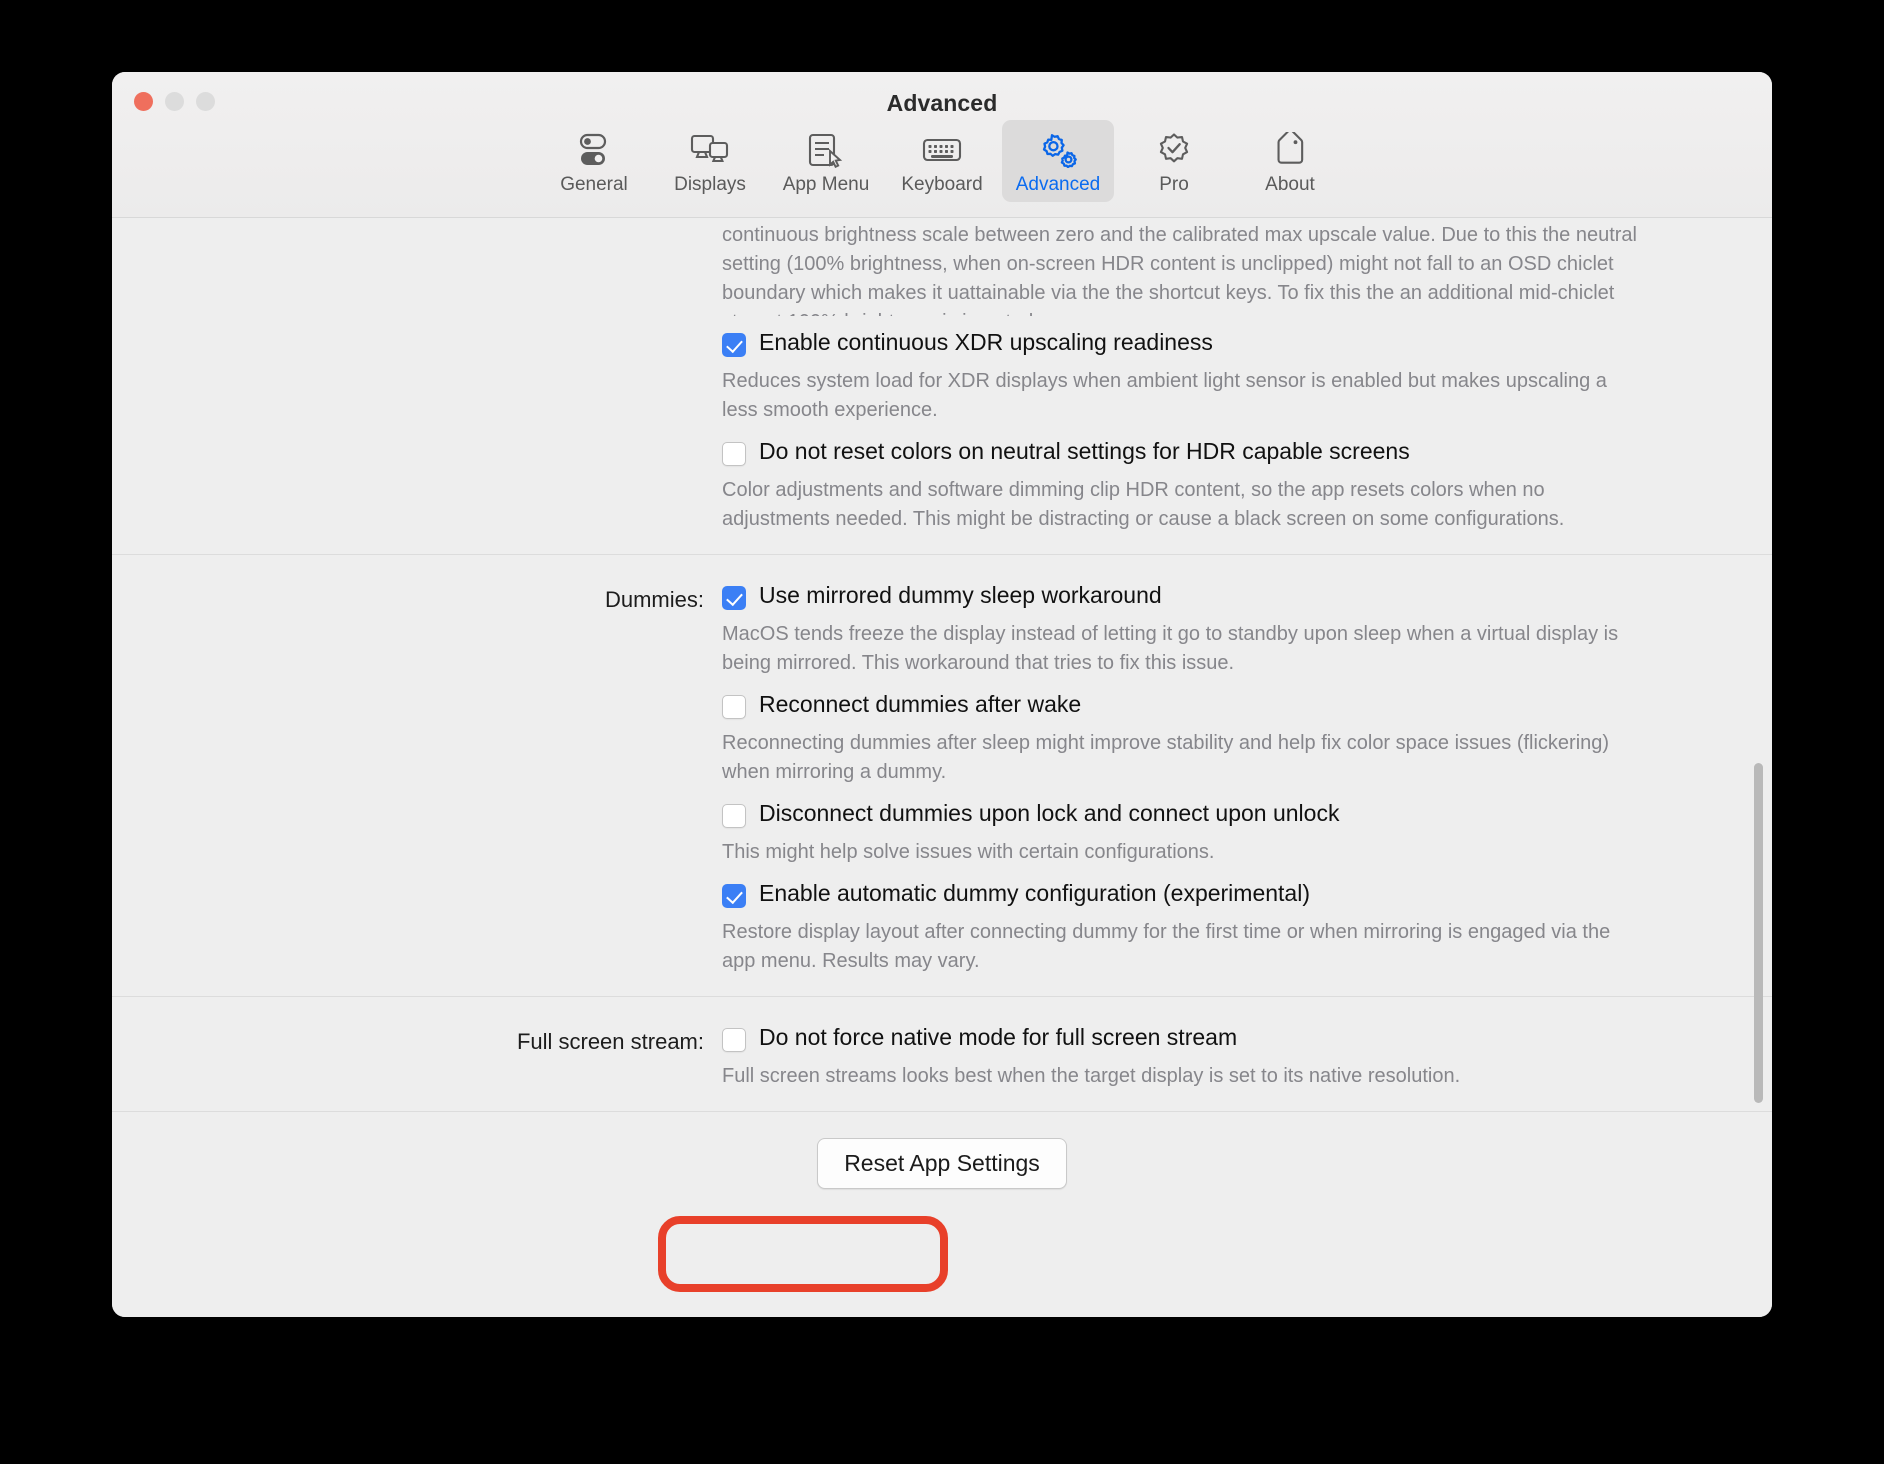 The height and width of the screenshot is (1464, 1884). What do you see at coordinates (803, 1254) in the screenshot?
I see `reset-button-highlight-annotation` at bounding box center [803, 1254].